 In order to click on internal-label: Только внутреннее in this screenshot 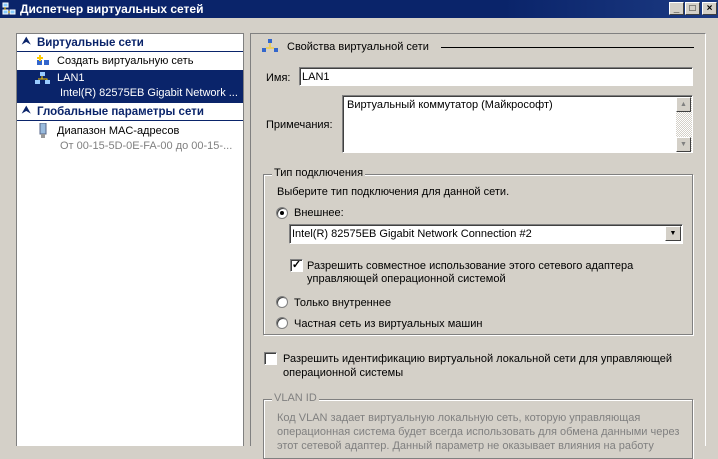, I will do `click(343, 303)`.